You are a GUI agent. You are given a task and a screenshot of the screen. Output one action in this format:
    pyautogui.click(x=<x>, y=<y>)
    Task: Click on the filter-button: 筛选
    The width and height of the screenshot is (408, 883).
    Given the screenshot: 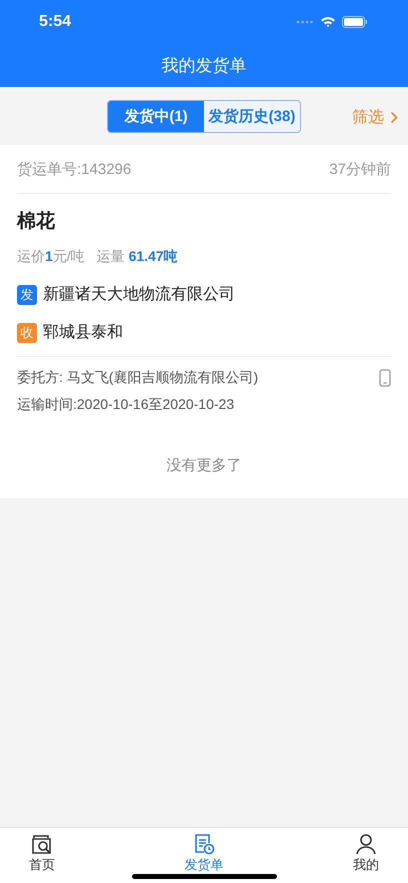 What is the action you would take?
    pyautogui.click(x=375, y=117)
    